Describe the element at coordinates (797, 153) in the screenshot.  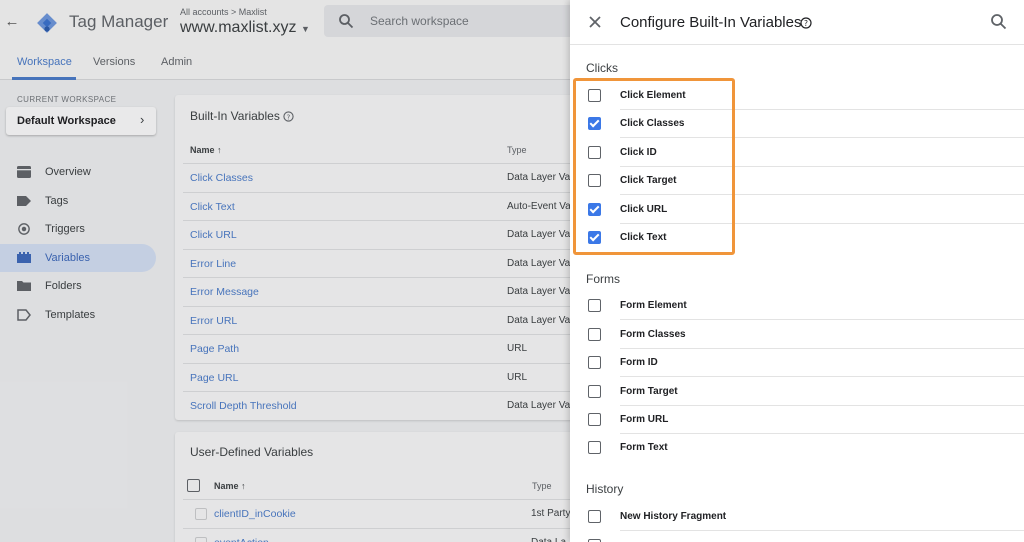
I see `option-click-id: Click ID` at that location.